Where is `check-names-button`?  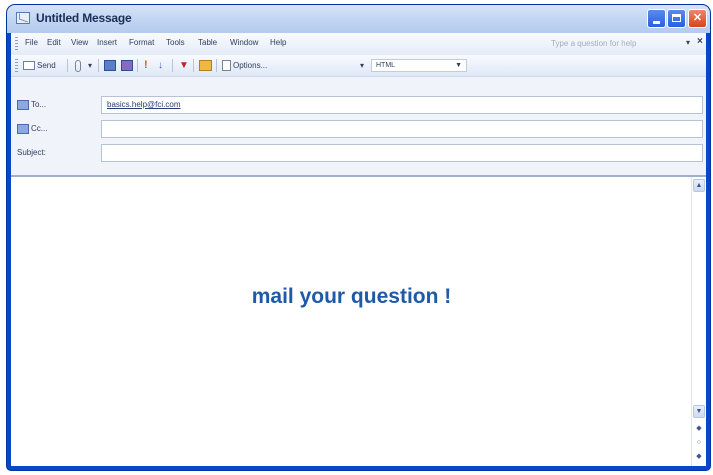
check-names-button is located at coordinates (127, 65).